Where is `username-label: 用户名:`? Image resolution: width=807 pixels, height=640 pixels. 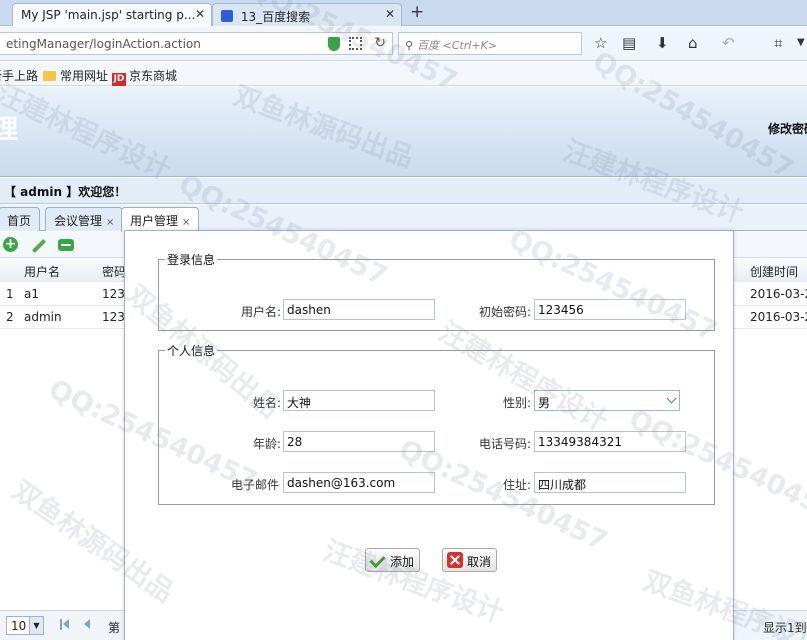 username-label: 用户名: is located at coordinates (260, 312).